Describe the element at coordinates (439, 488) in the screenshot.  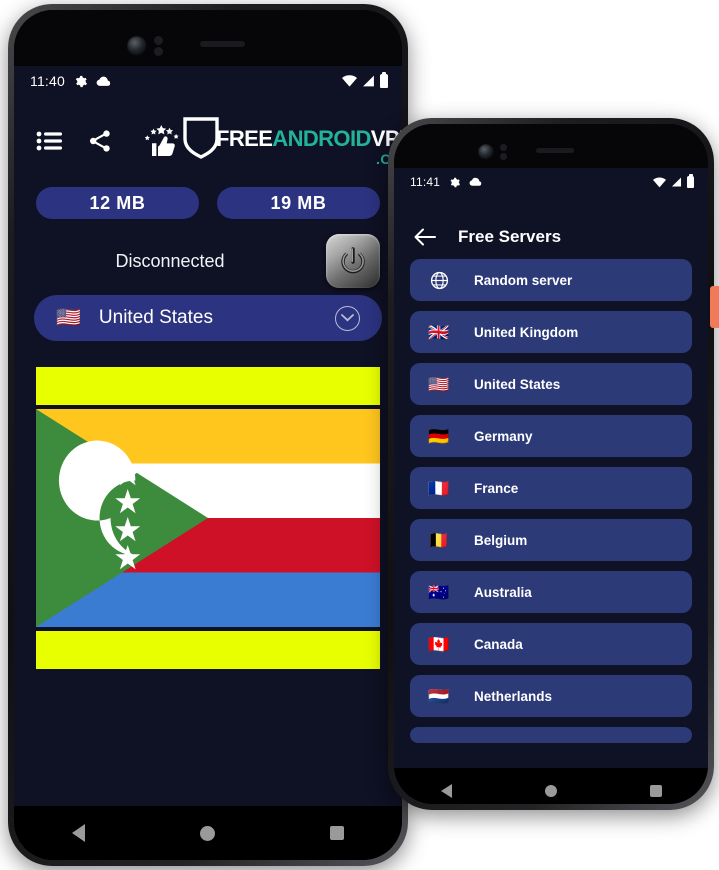
I see `flag-icon: 🇫🇷` at that location.